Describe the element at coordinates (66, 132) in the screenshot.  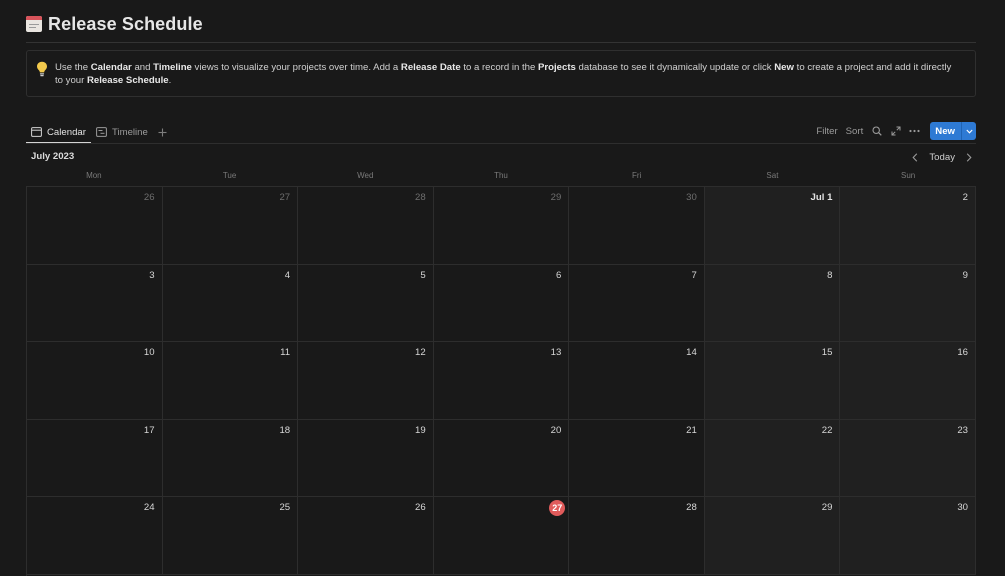
I see `tab-calendar-label: Calendar` at that location.